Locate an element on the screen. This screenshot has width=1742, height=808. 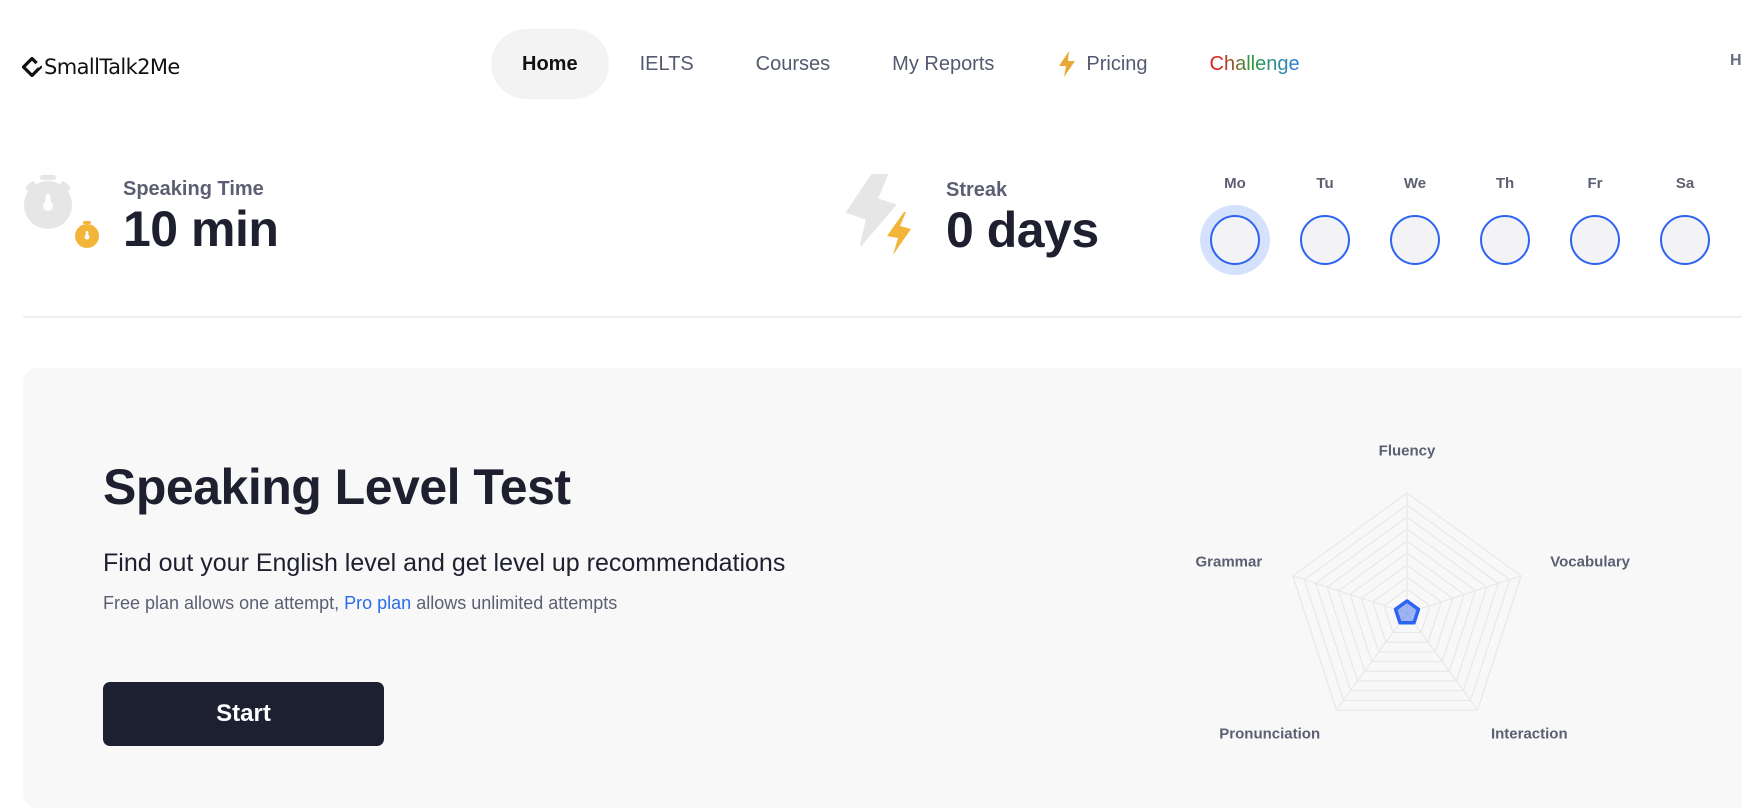
day-thursday: Th is located at coordinates (1505, 225).